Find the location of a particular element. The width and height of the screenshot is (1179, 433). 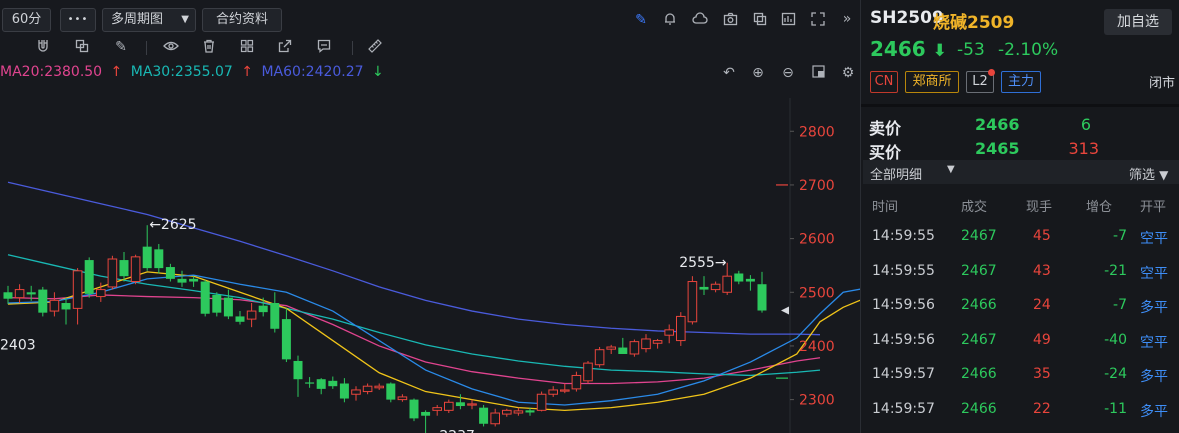

detail-time: 14:59:57 is located at coordinates (903, 374).